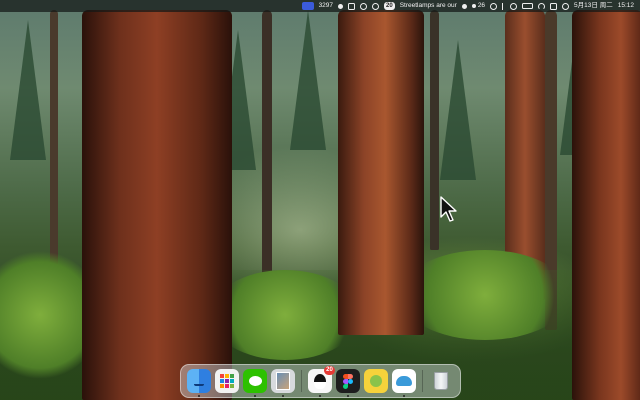 Image resolution: width=640 pixels, height=400 pixels. What do you see at coordinates (376, 6) in the screenshot?
I see `music-icon` at bounding box center [376, 6].